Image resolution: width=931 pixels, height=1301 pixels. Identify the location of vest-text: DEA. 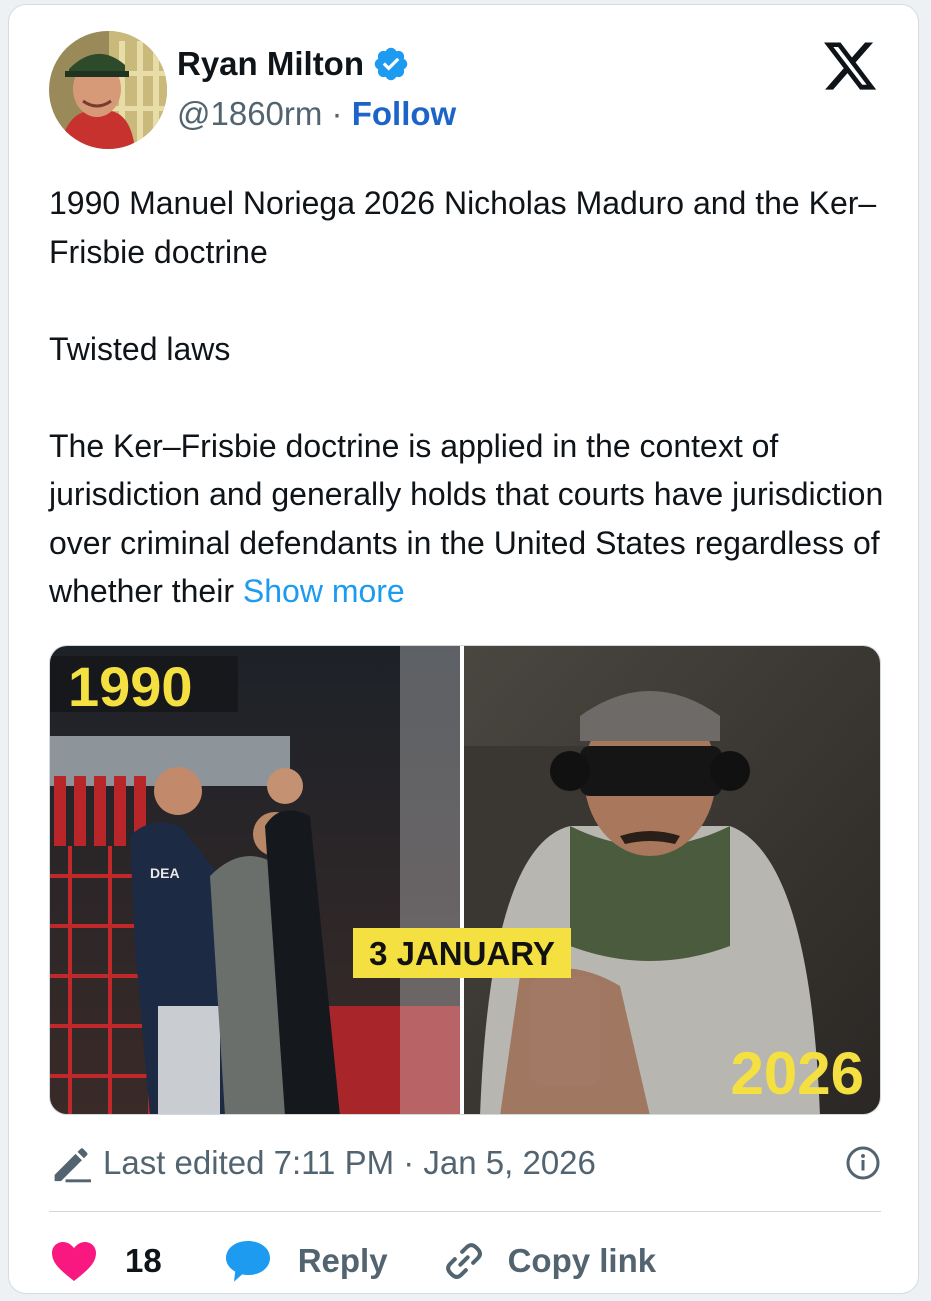
(165, 873).